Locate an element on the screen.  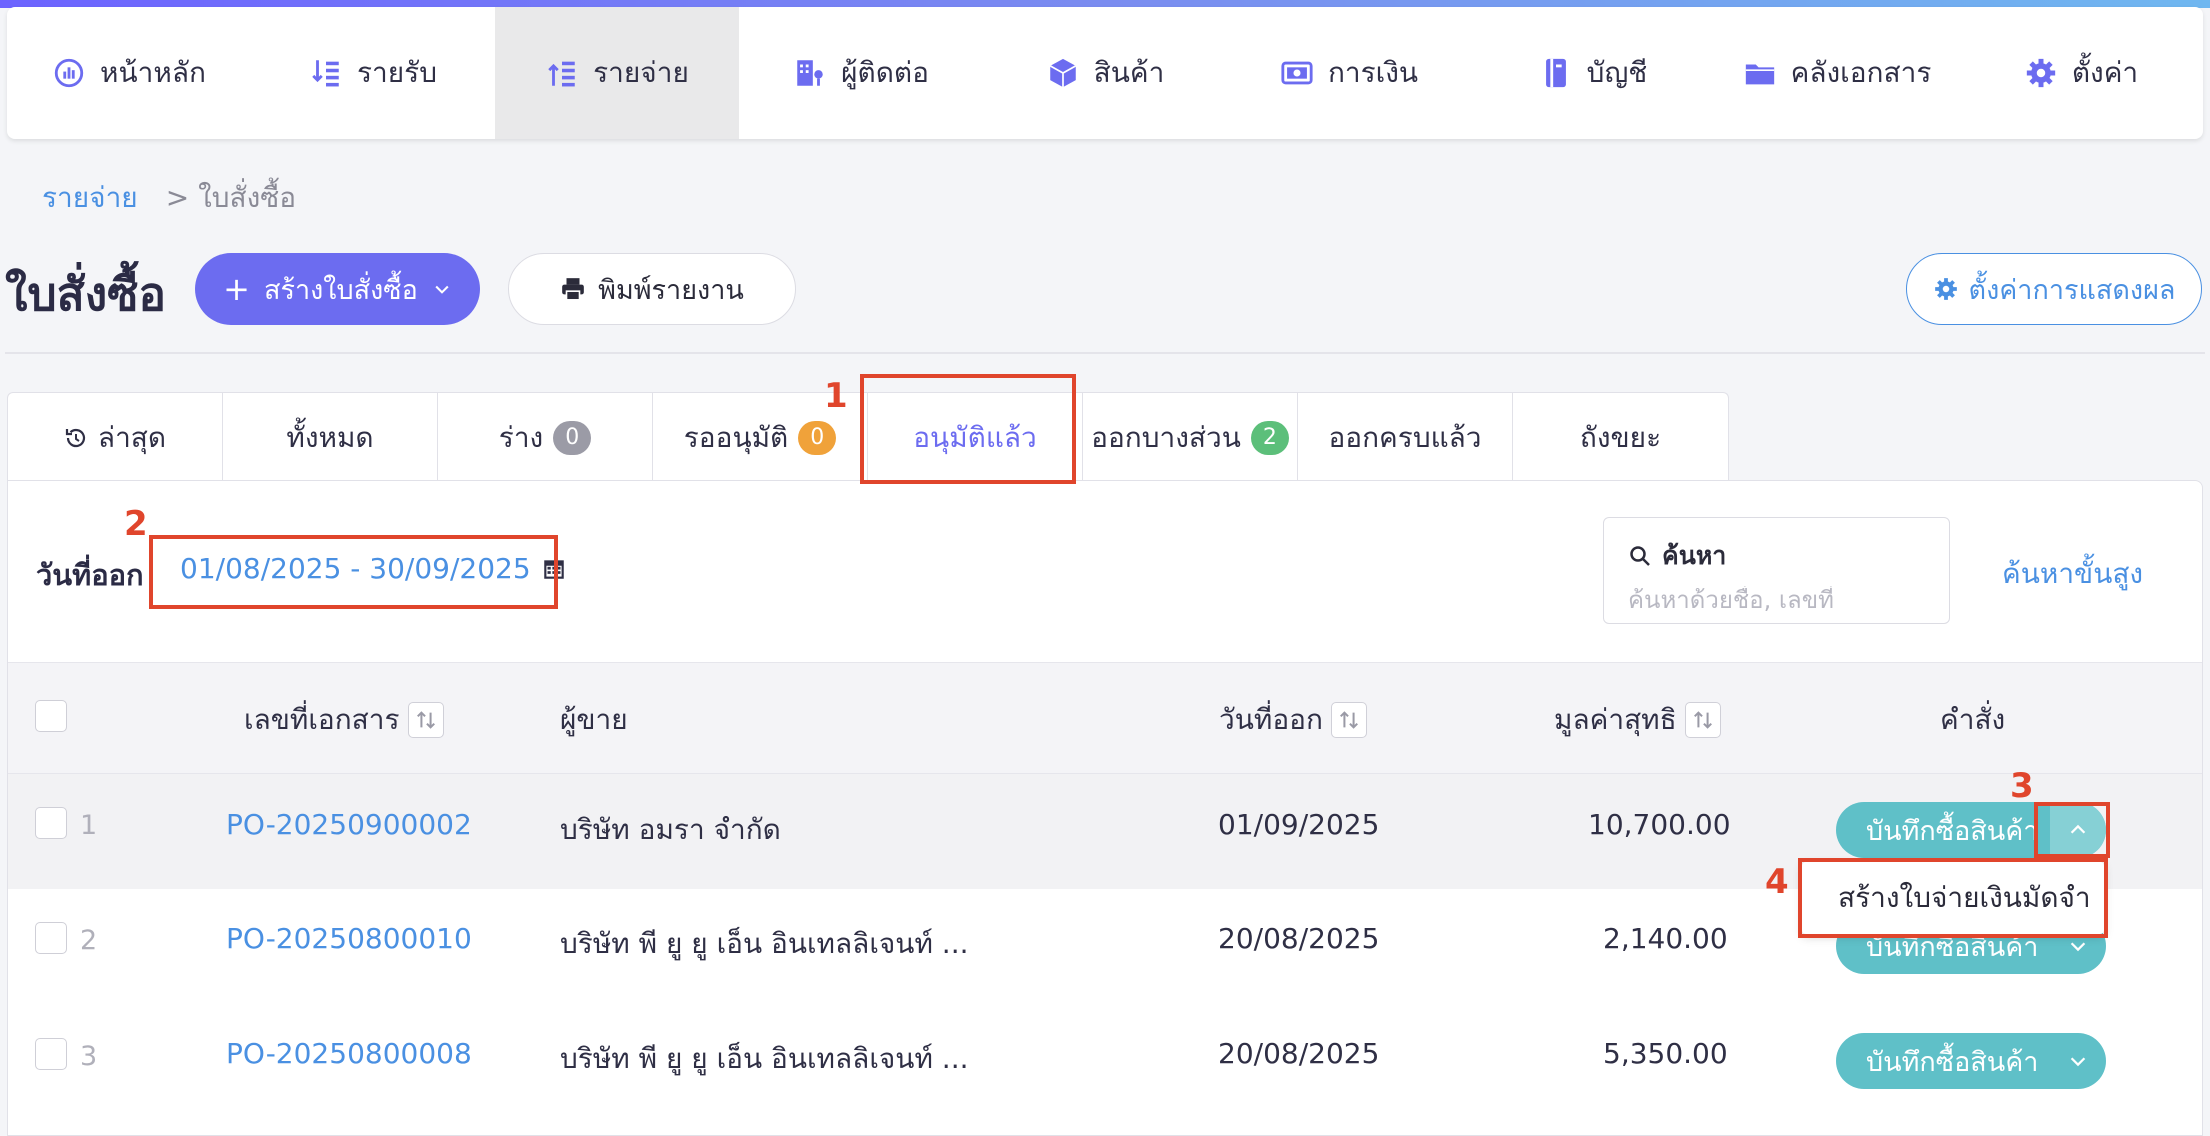
contacts-icon is located at coordinates (810, 73).